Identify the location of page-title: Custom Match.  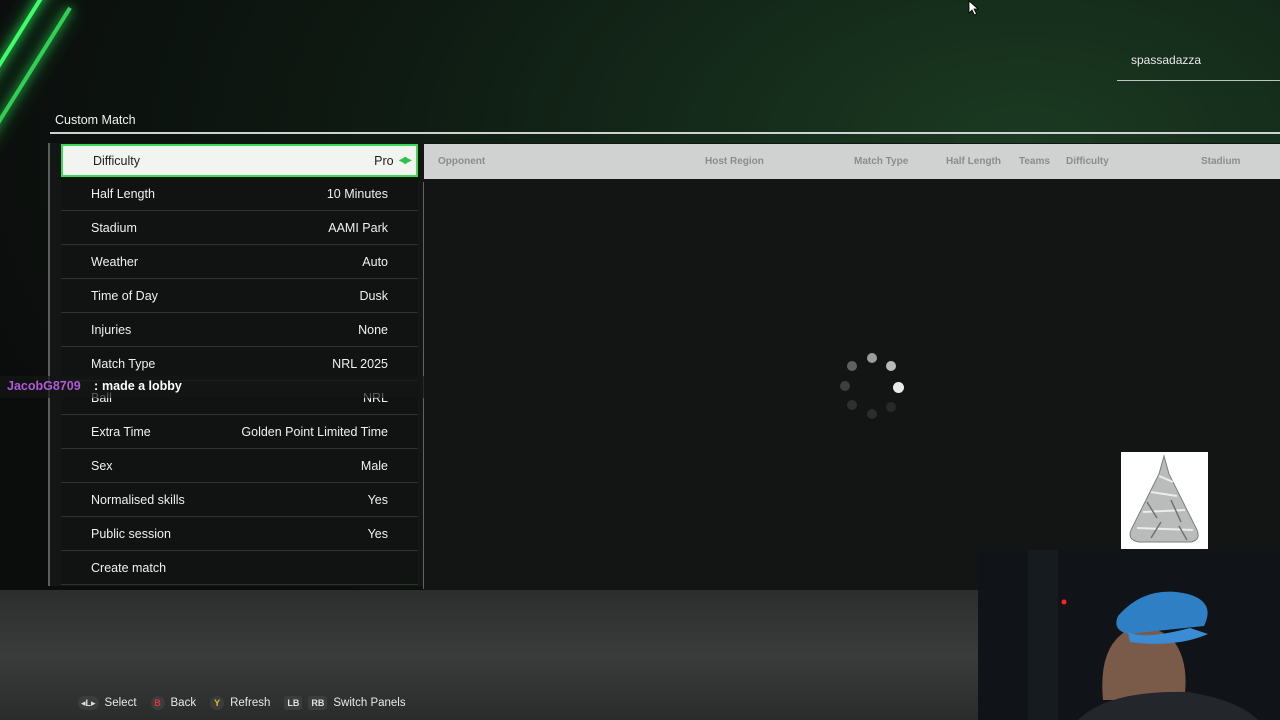
(95, 120).